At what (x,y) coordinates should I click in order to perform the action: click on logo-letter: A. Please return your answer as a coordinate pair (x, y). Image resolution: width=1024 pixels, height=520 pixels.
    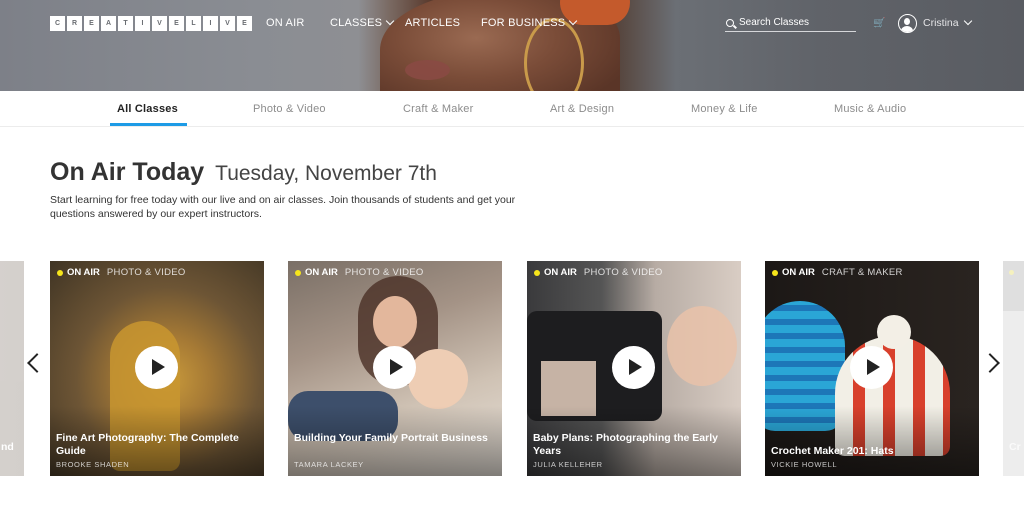
    Looking at the image, I should click on (108, 23).